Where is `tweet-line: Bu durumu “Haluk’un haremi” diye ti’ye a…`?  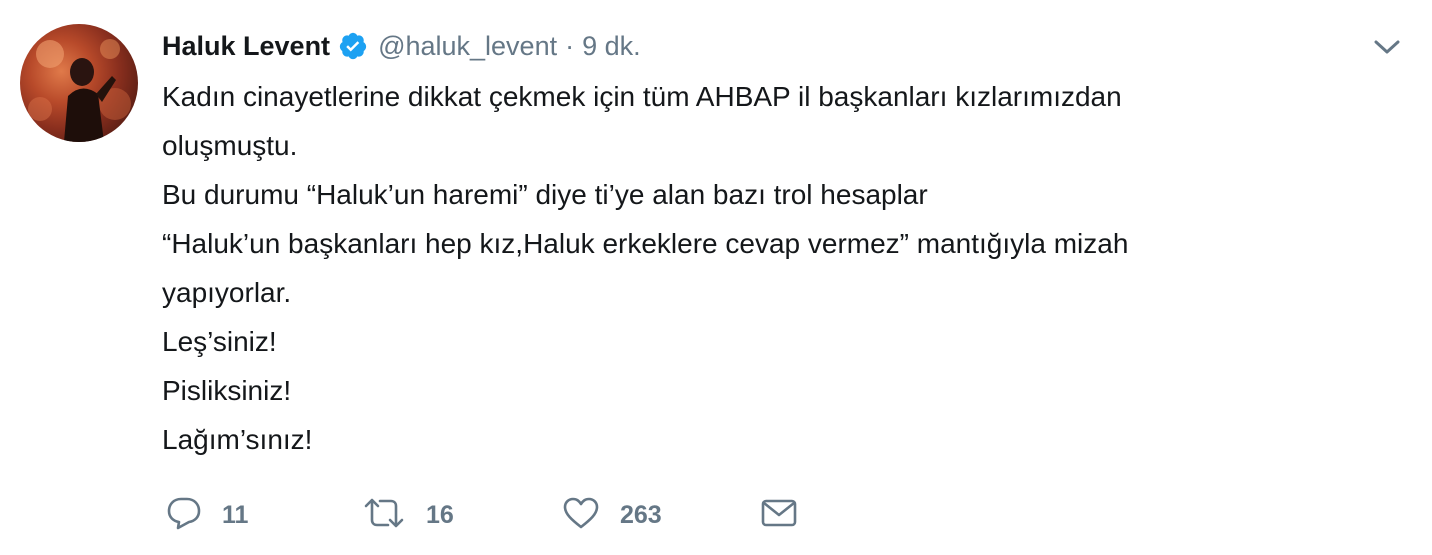
tweet-line: Bu durumu “Haluk’un haremi” diye ti’ye a… is located at coordinates (545, 194).